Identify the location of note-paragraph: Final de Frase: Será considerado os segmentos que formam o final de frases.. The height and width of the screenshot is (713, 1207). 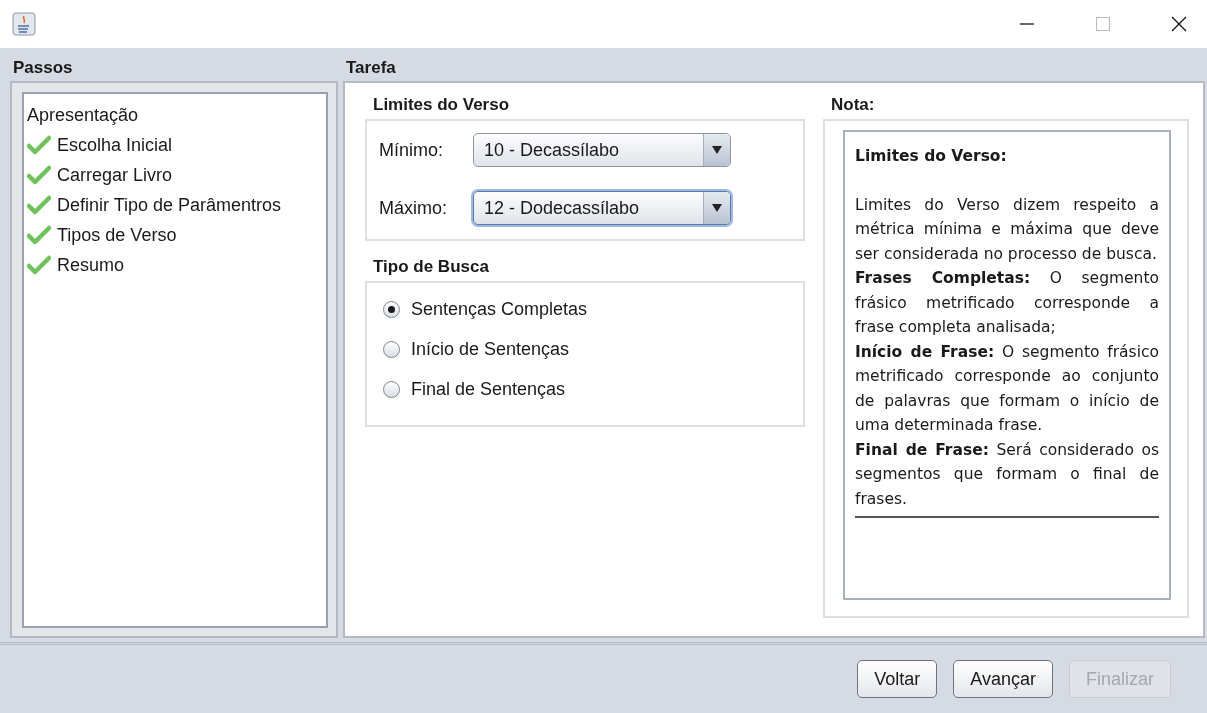
(1007, 474).